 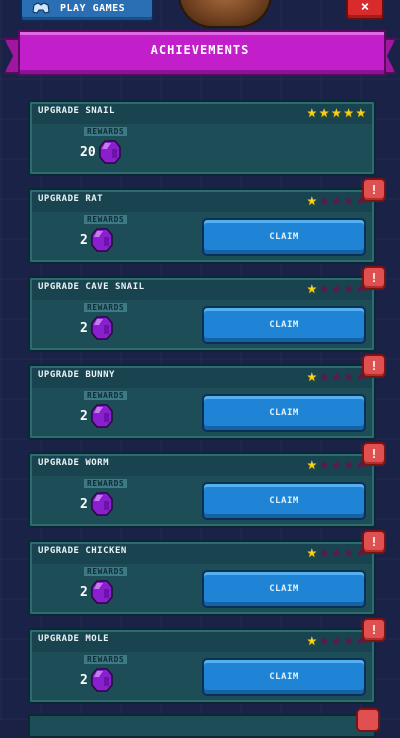 What do you see at coordinates (71, 199) in the screenshot?
I see `achievement-title: UPGRADE RAT` at bounding box center [71, 199].